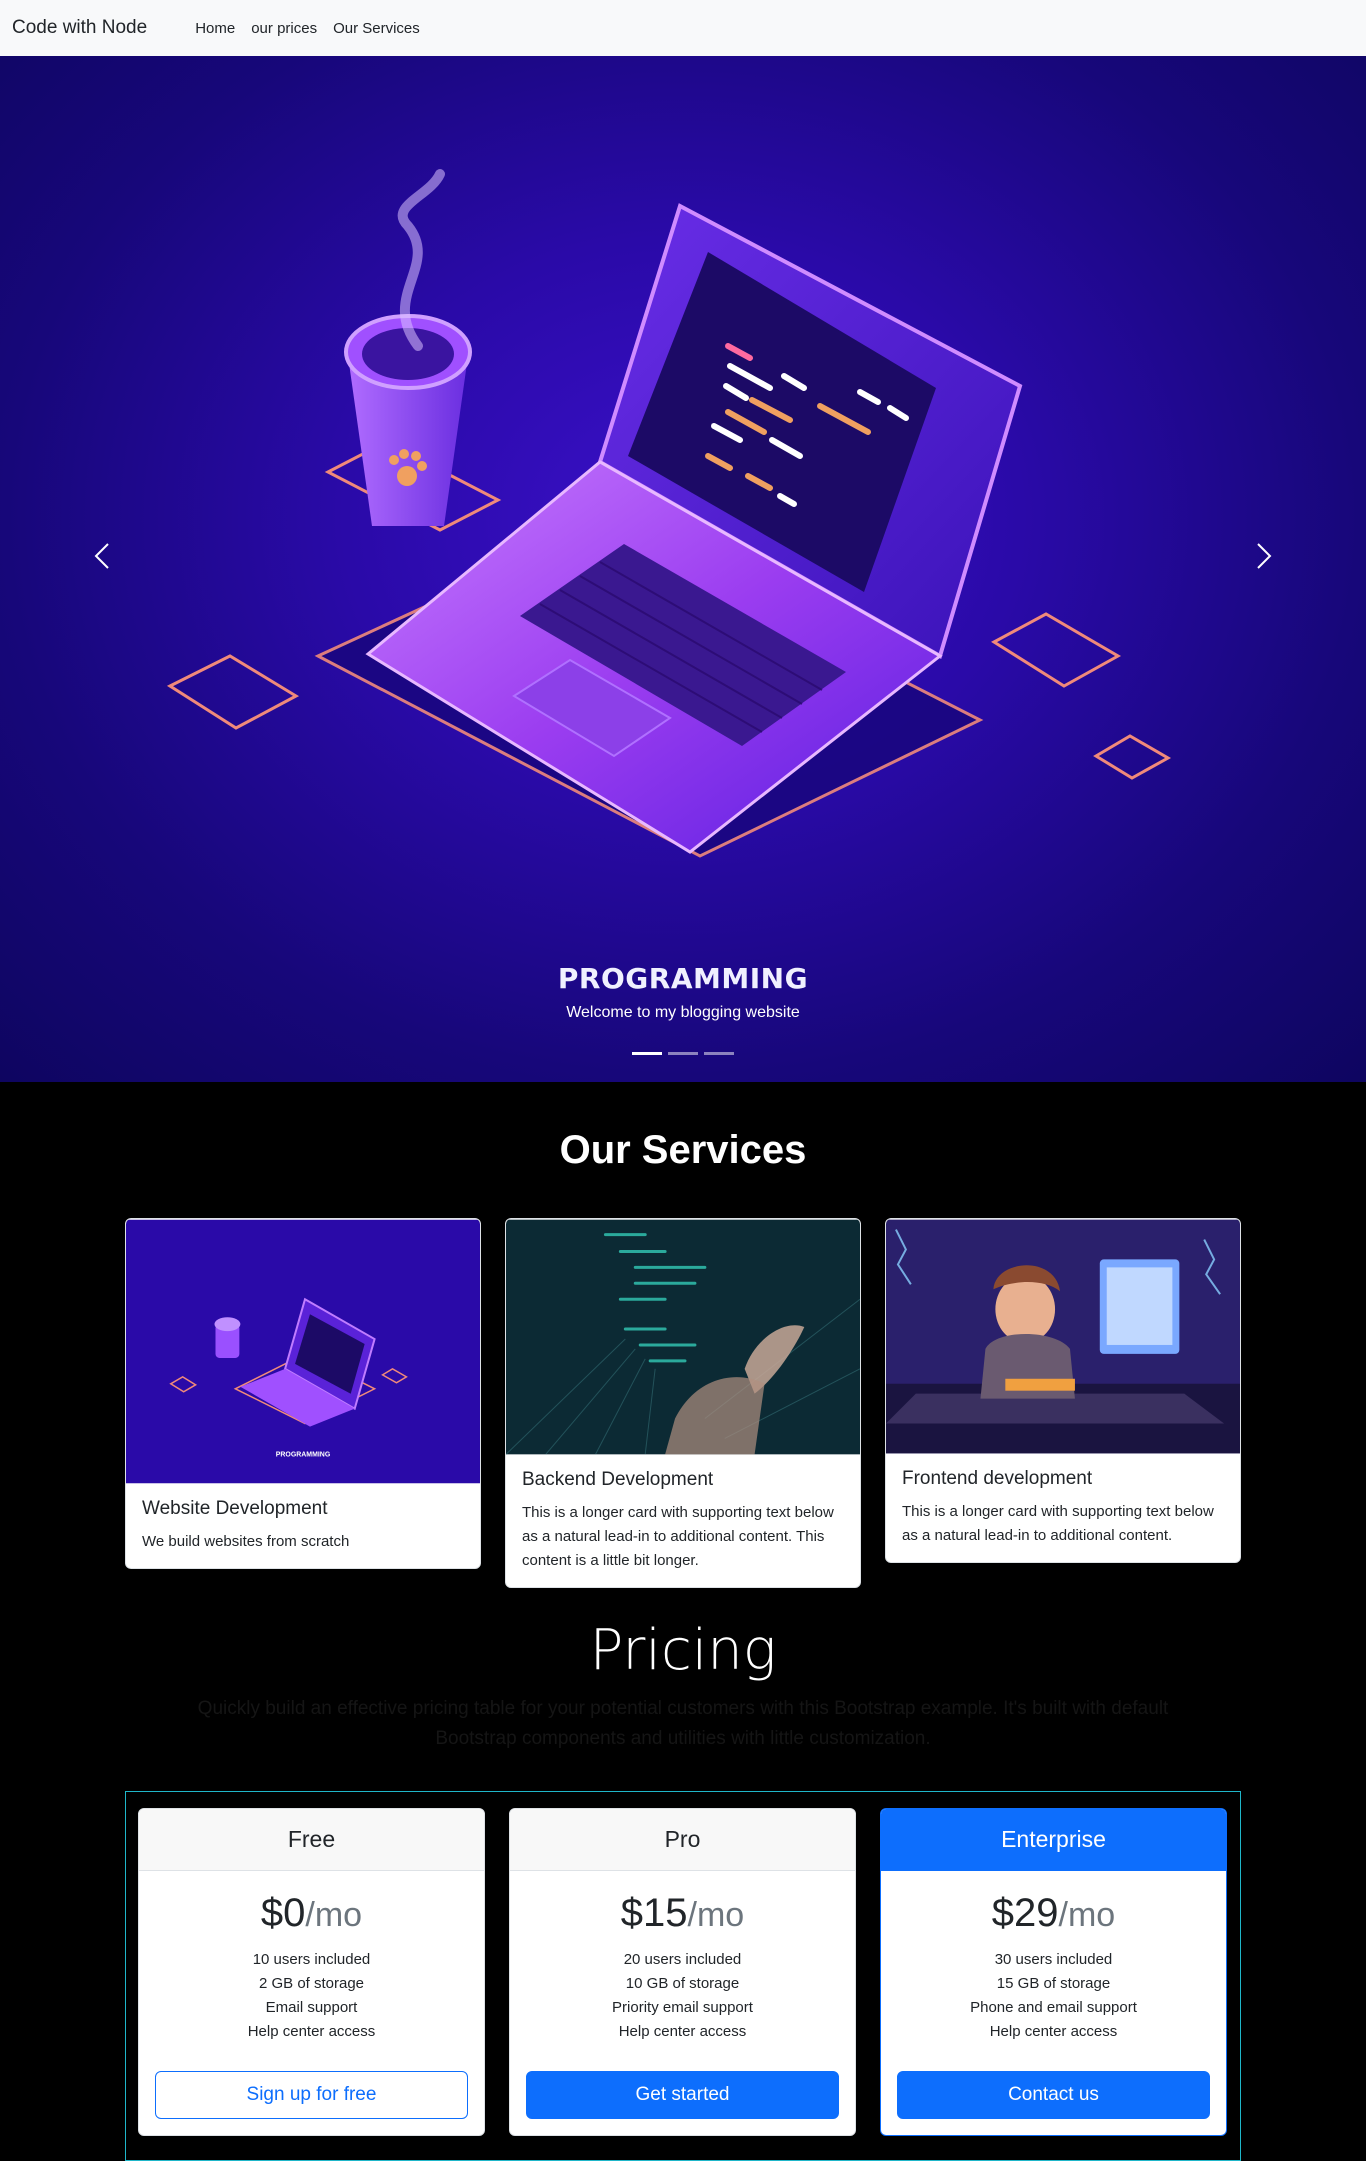 The height and width of the screenshot is (2161, 1366). I want to click on carousel-indicators, so click(683, 1053).